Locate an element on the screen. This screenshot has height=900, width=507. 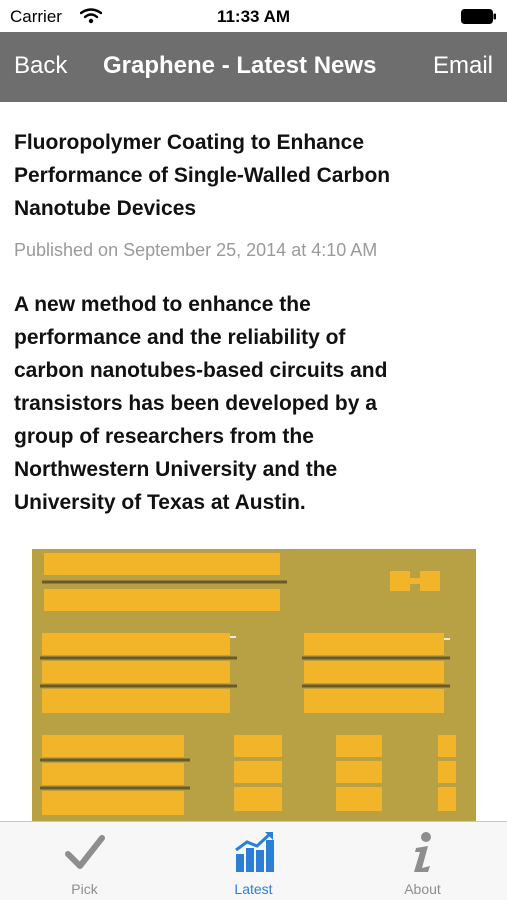
navigation-bar: Back Graphene - Latest News Email is located at coordinates (253, 67).